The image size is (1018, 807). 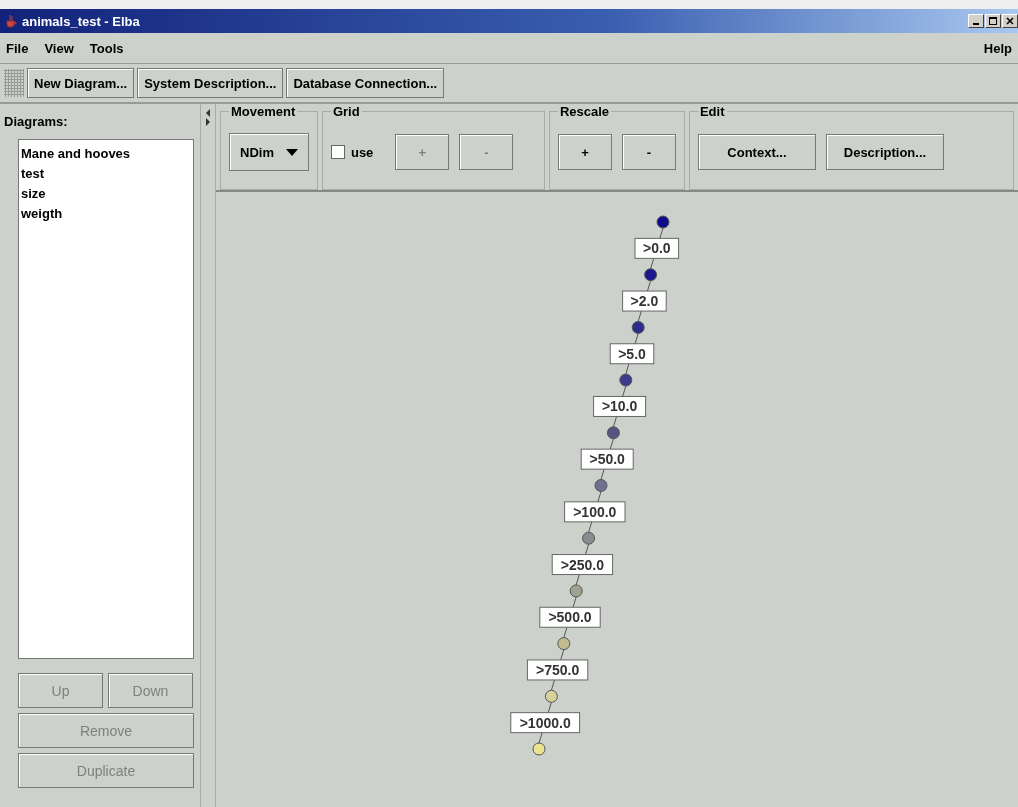 What do you see at coordinates (545, 723) in the screenshot?
I see `concept-label: >1000.0` at bounding box center [545, 723].